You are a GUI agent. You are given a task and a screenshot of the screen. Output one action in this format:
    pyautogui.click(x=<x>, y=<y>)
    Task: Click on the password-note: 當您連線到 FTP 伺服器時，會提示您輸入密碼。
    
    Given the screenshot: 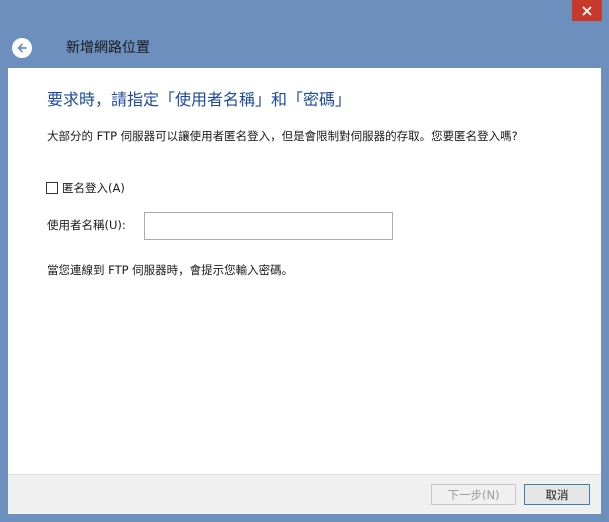 What is the action you would take?
    pyautogui.click(x=170, y=270)
    